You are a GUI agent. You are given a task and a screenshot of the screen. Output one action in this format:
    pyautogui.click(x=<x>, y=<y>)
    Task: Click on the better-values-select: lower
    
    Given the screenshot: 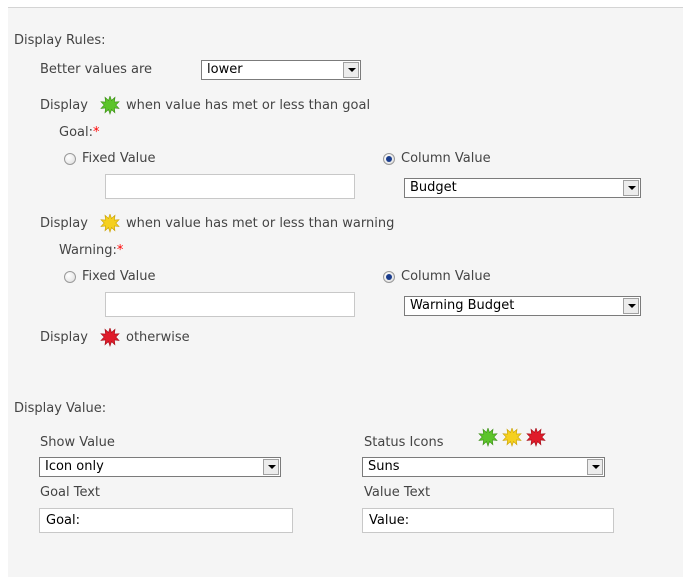 What is the action you would take?
    pyautogui.click(x=281, y=70)
    